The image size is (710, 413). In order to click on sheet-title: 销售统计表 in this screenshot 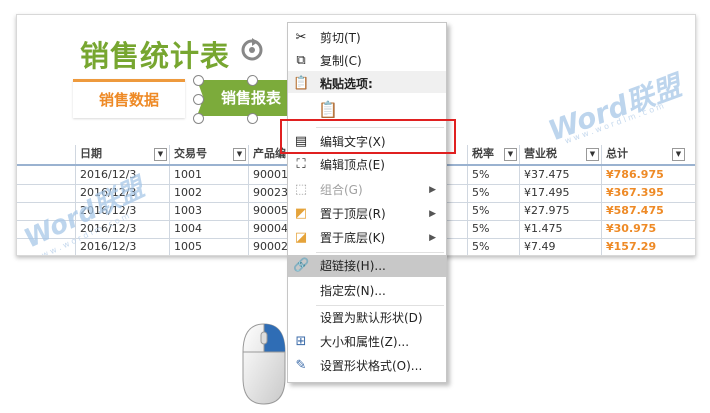, I will do `click(155, 56)`.